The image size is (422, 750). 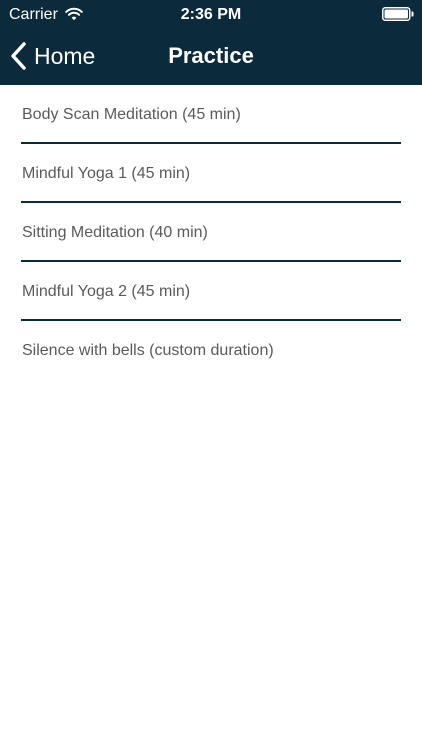 What do you see at coordinates (106, 173) in the screenshot?
I see `list-item-label: Mindful Yoga 1 (45 min)` at bounding box center [106, 173].